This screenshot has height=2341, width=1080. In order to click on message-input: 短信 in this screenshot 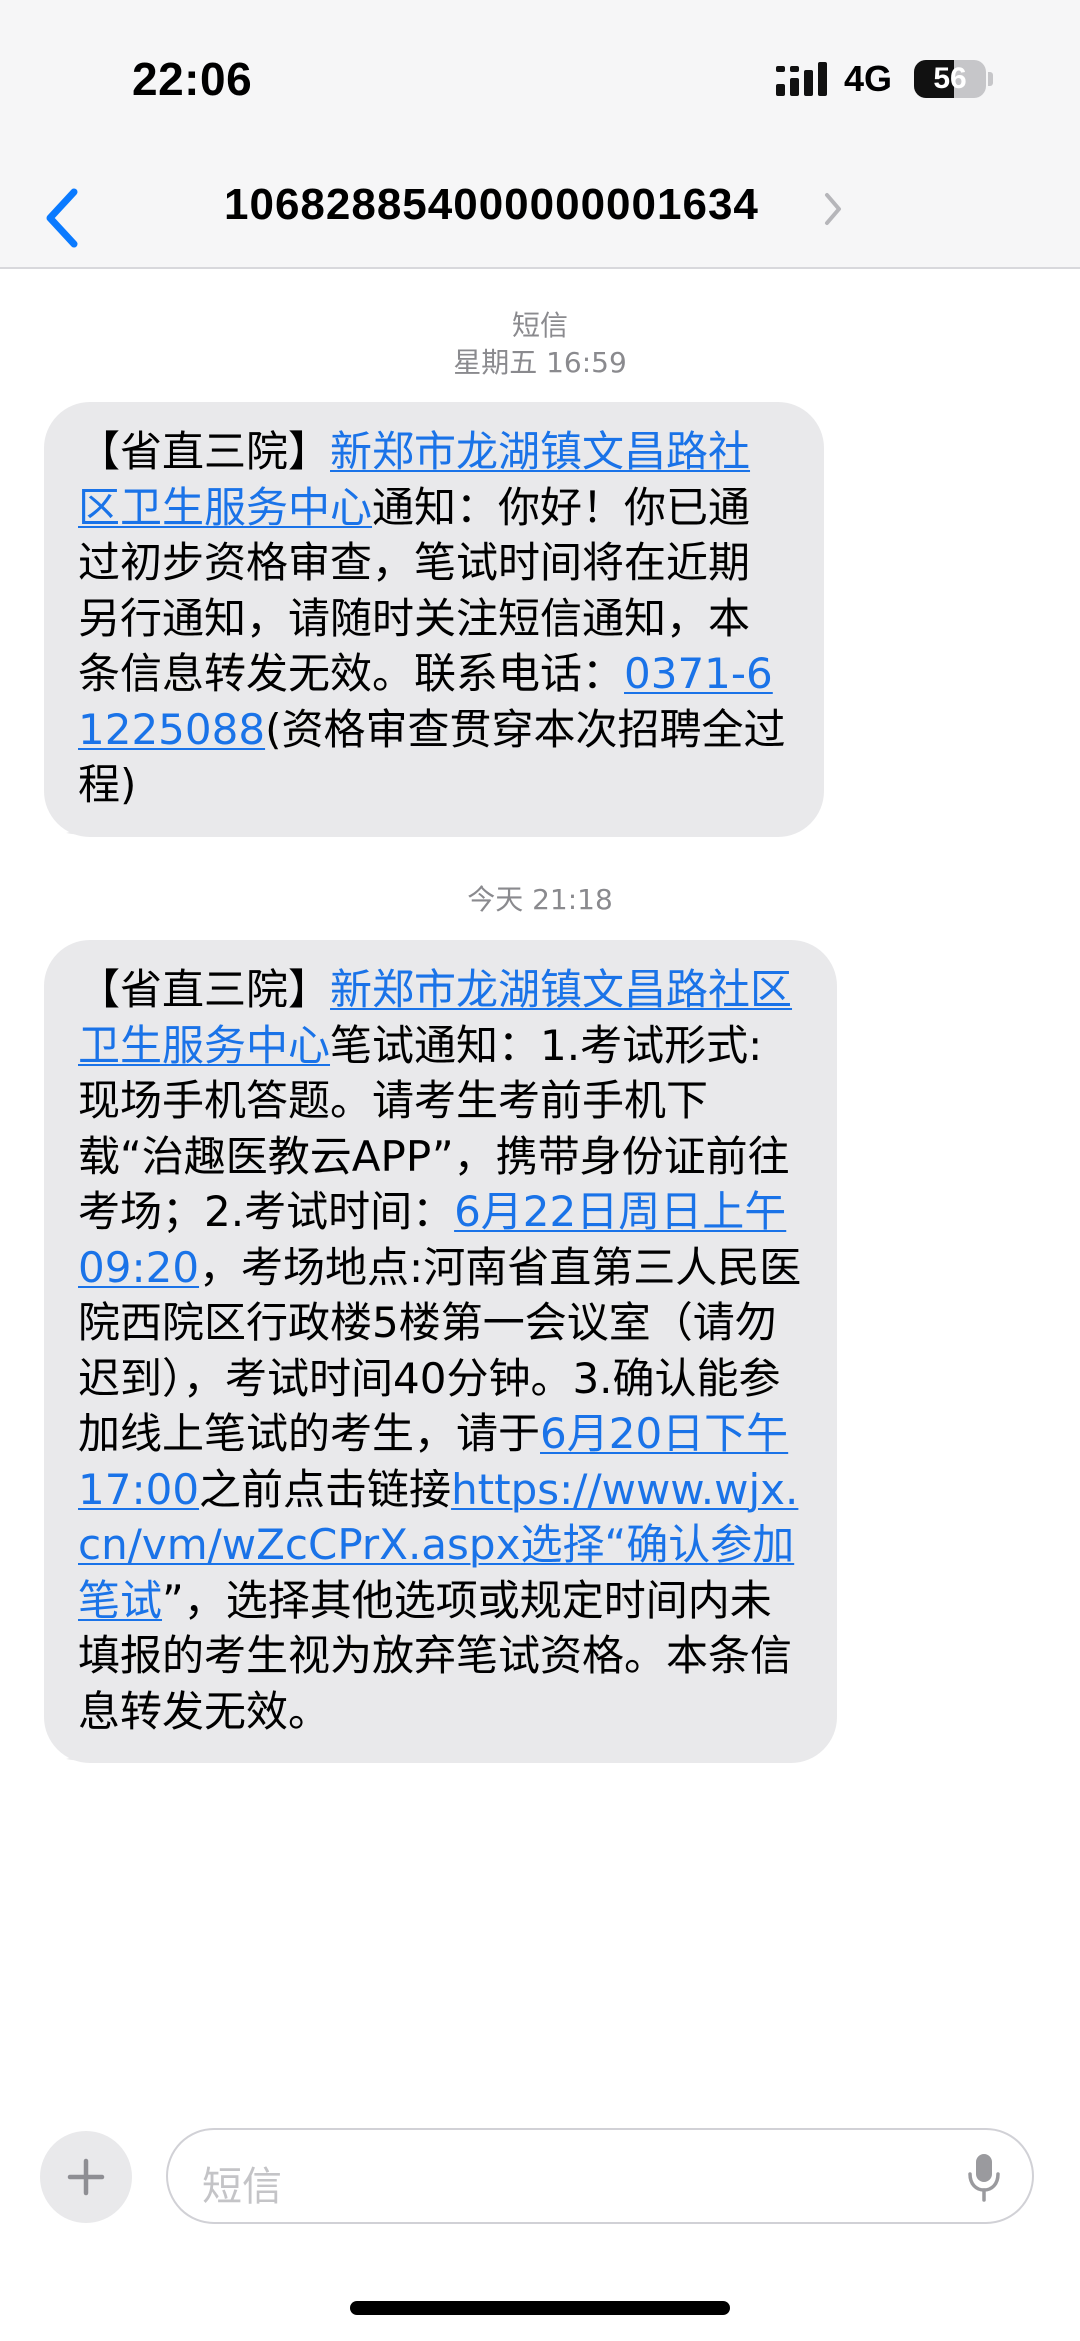, I will do `click(600, 2176)`.